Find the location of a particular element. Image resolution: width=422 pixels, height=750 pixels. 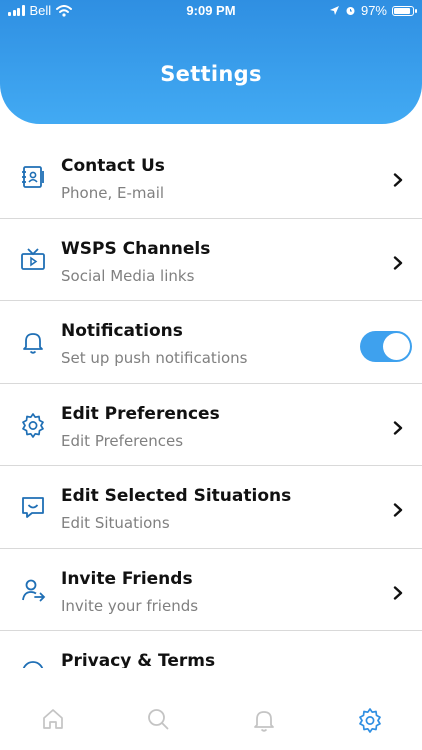

settings-row-subtitle: Set up push notifications is located at coordinates (154, 358).